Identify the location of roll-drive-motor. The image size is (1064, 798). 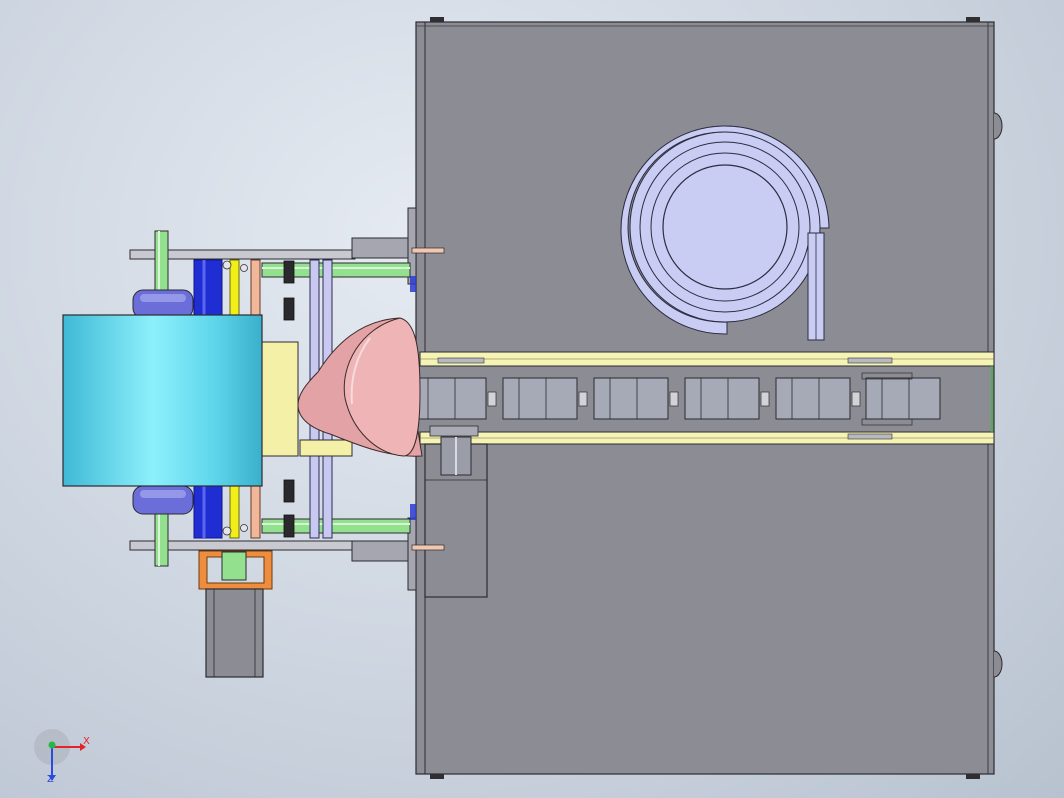
(235, 614).